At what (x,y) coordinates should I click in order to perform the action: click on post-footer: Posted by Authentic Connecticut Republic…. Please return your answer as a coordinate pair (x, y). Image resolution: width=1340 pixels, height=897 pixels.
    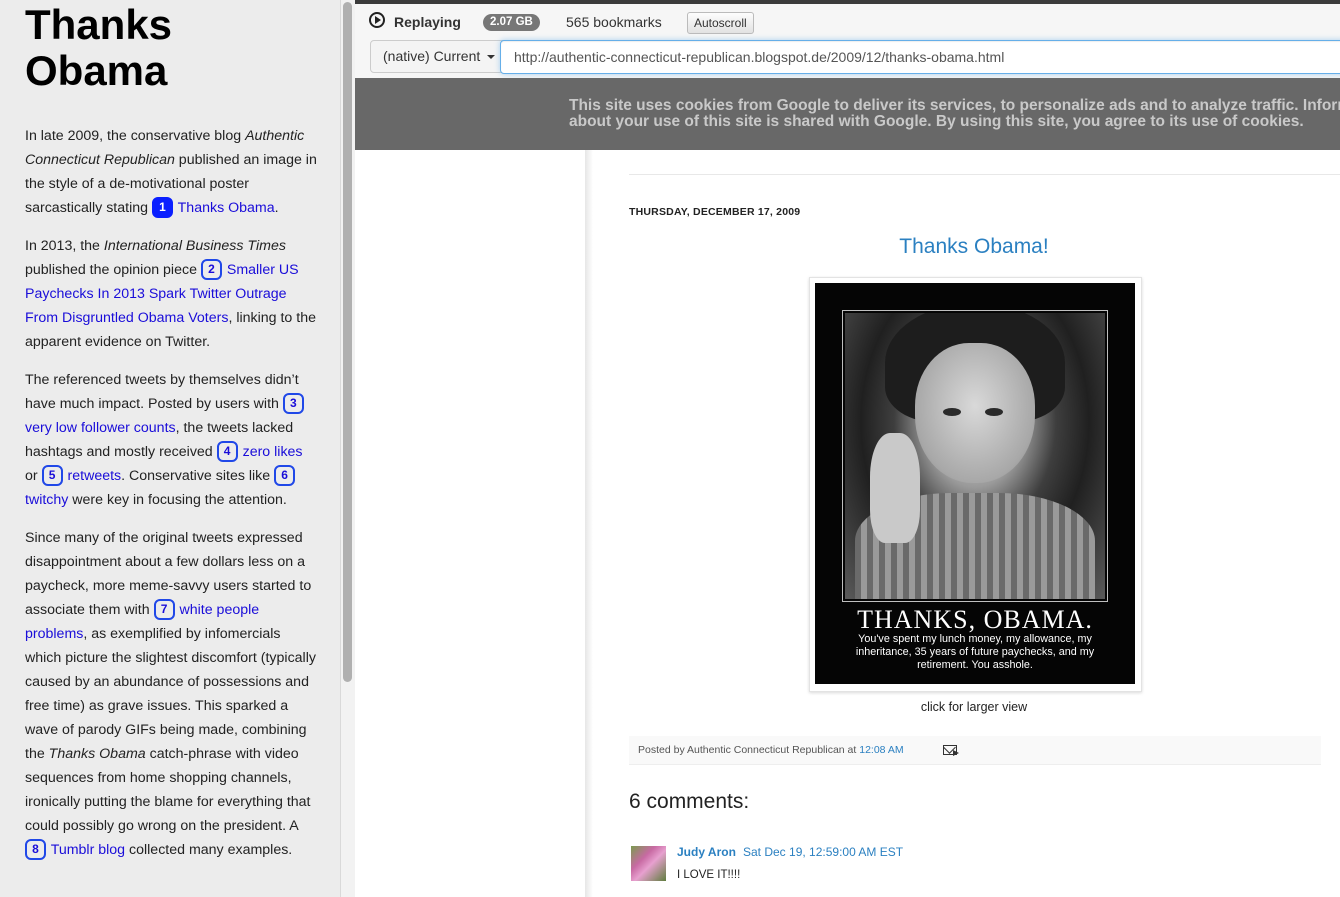
    Looking at the image, I should click on (975, 750).